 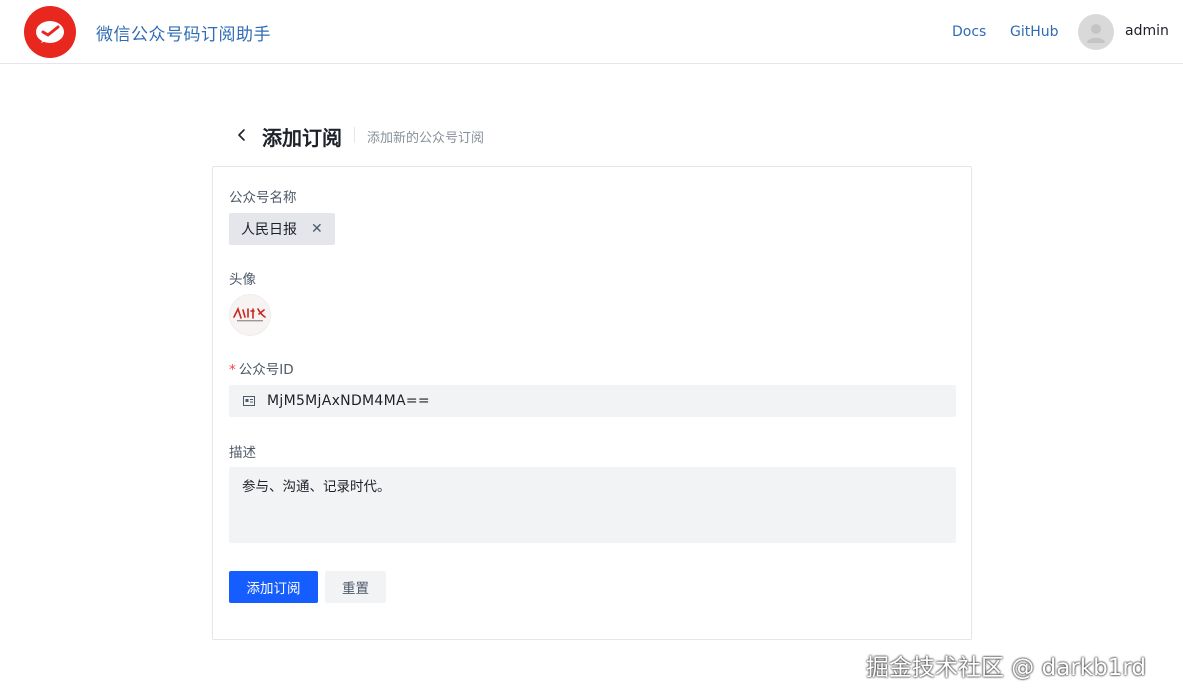 I want to click on account-id-value: MjM5MjAxNDM4MA==, so click(x=348, y=401).